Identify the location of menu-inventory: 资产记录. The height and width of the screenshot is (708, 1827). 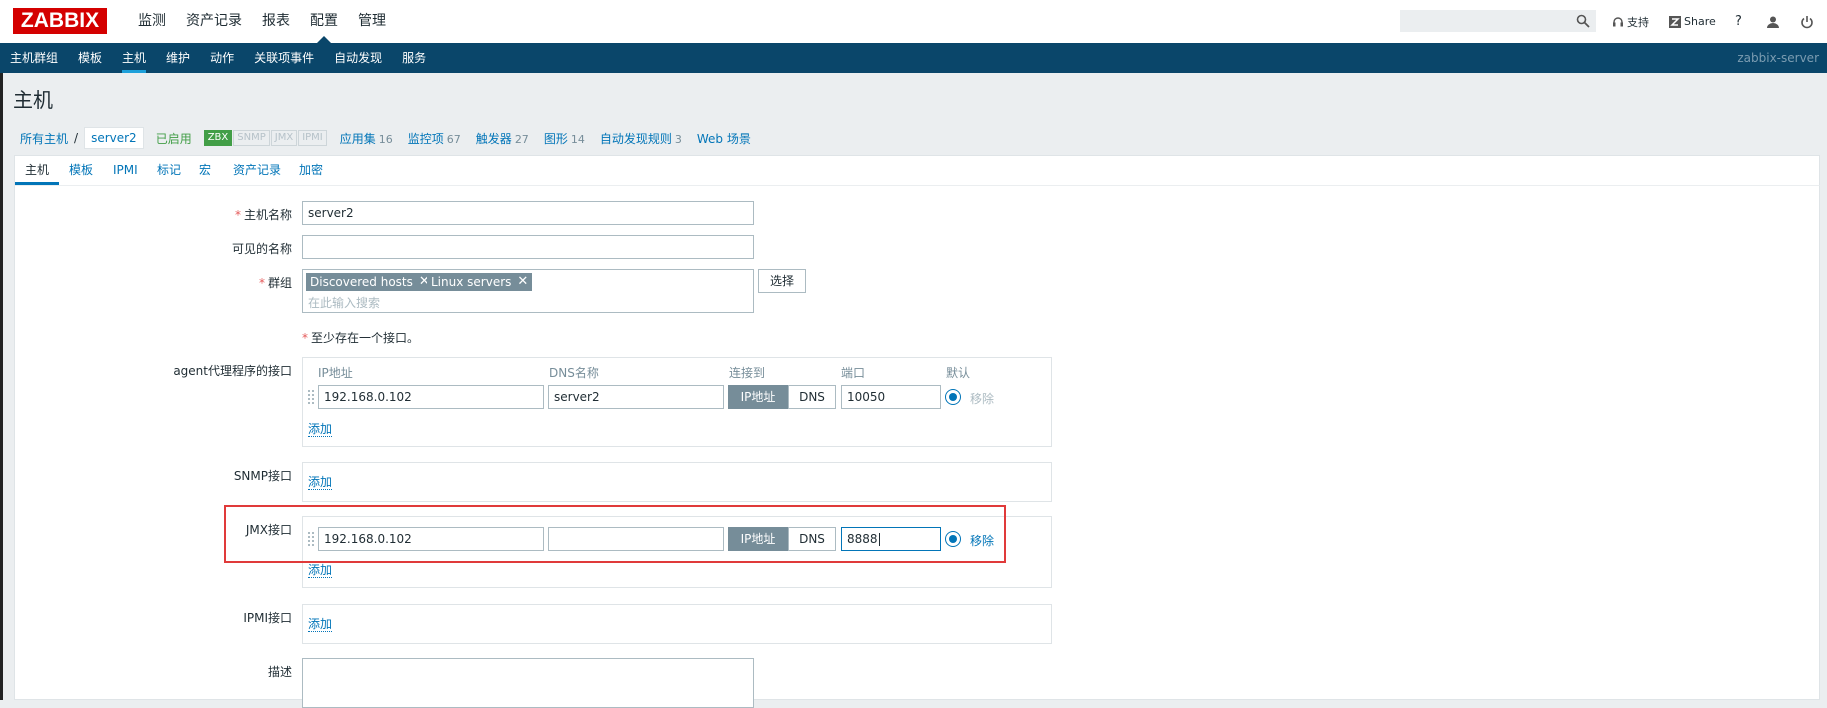
(214, 21).